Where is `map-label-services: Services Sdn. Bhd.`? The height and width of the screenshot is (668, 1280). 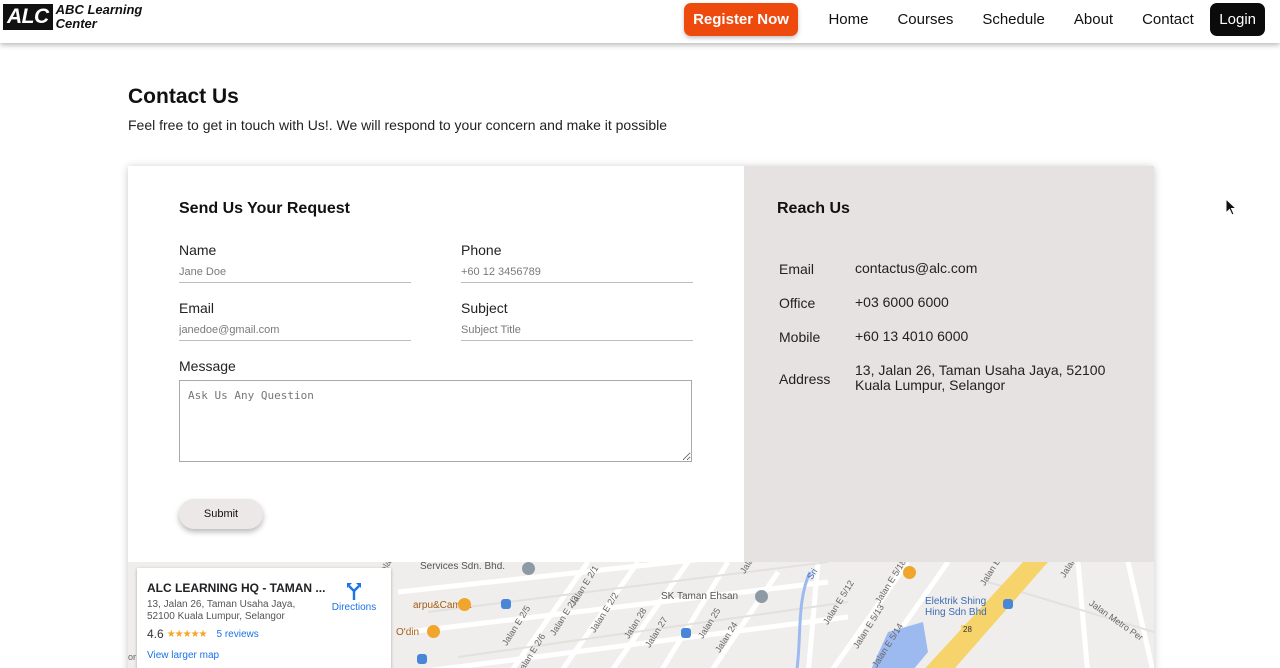 map-label-services: Services Sdn. Bhd. is located at coordinates (463, 567).